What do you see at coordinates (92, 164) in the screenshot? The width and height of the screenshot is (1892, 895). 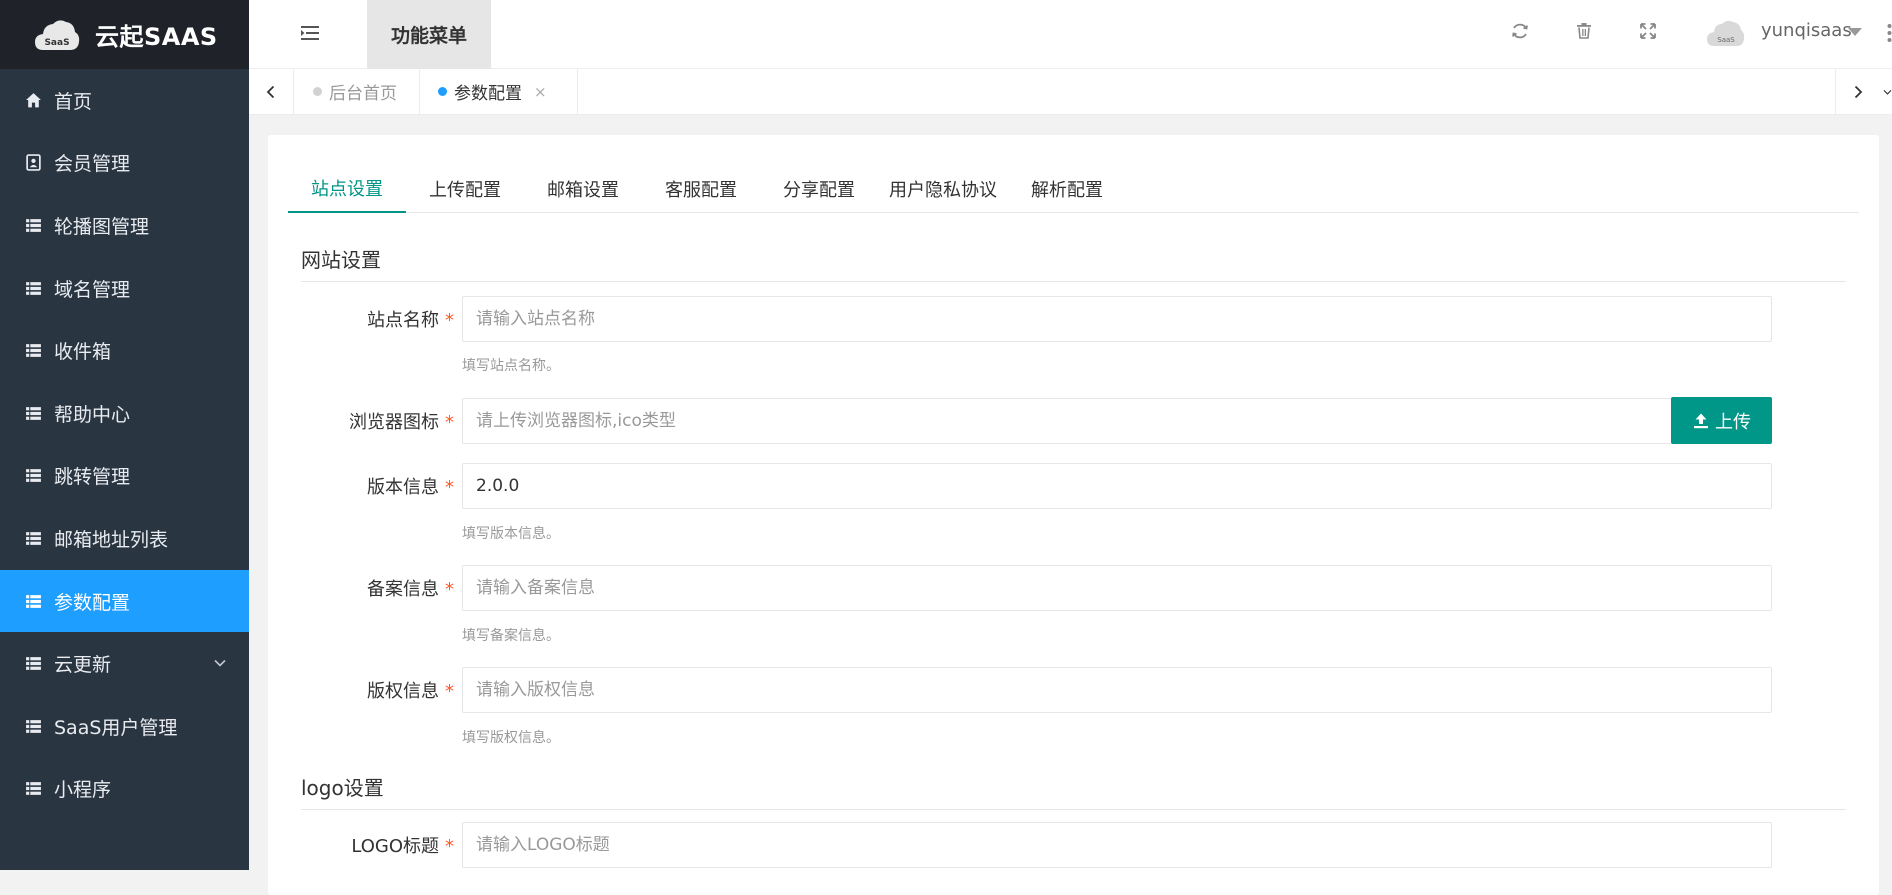 I see `sidebar-item-label: 会员管理` at bounding box center [92, 164].